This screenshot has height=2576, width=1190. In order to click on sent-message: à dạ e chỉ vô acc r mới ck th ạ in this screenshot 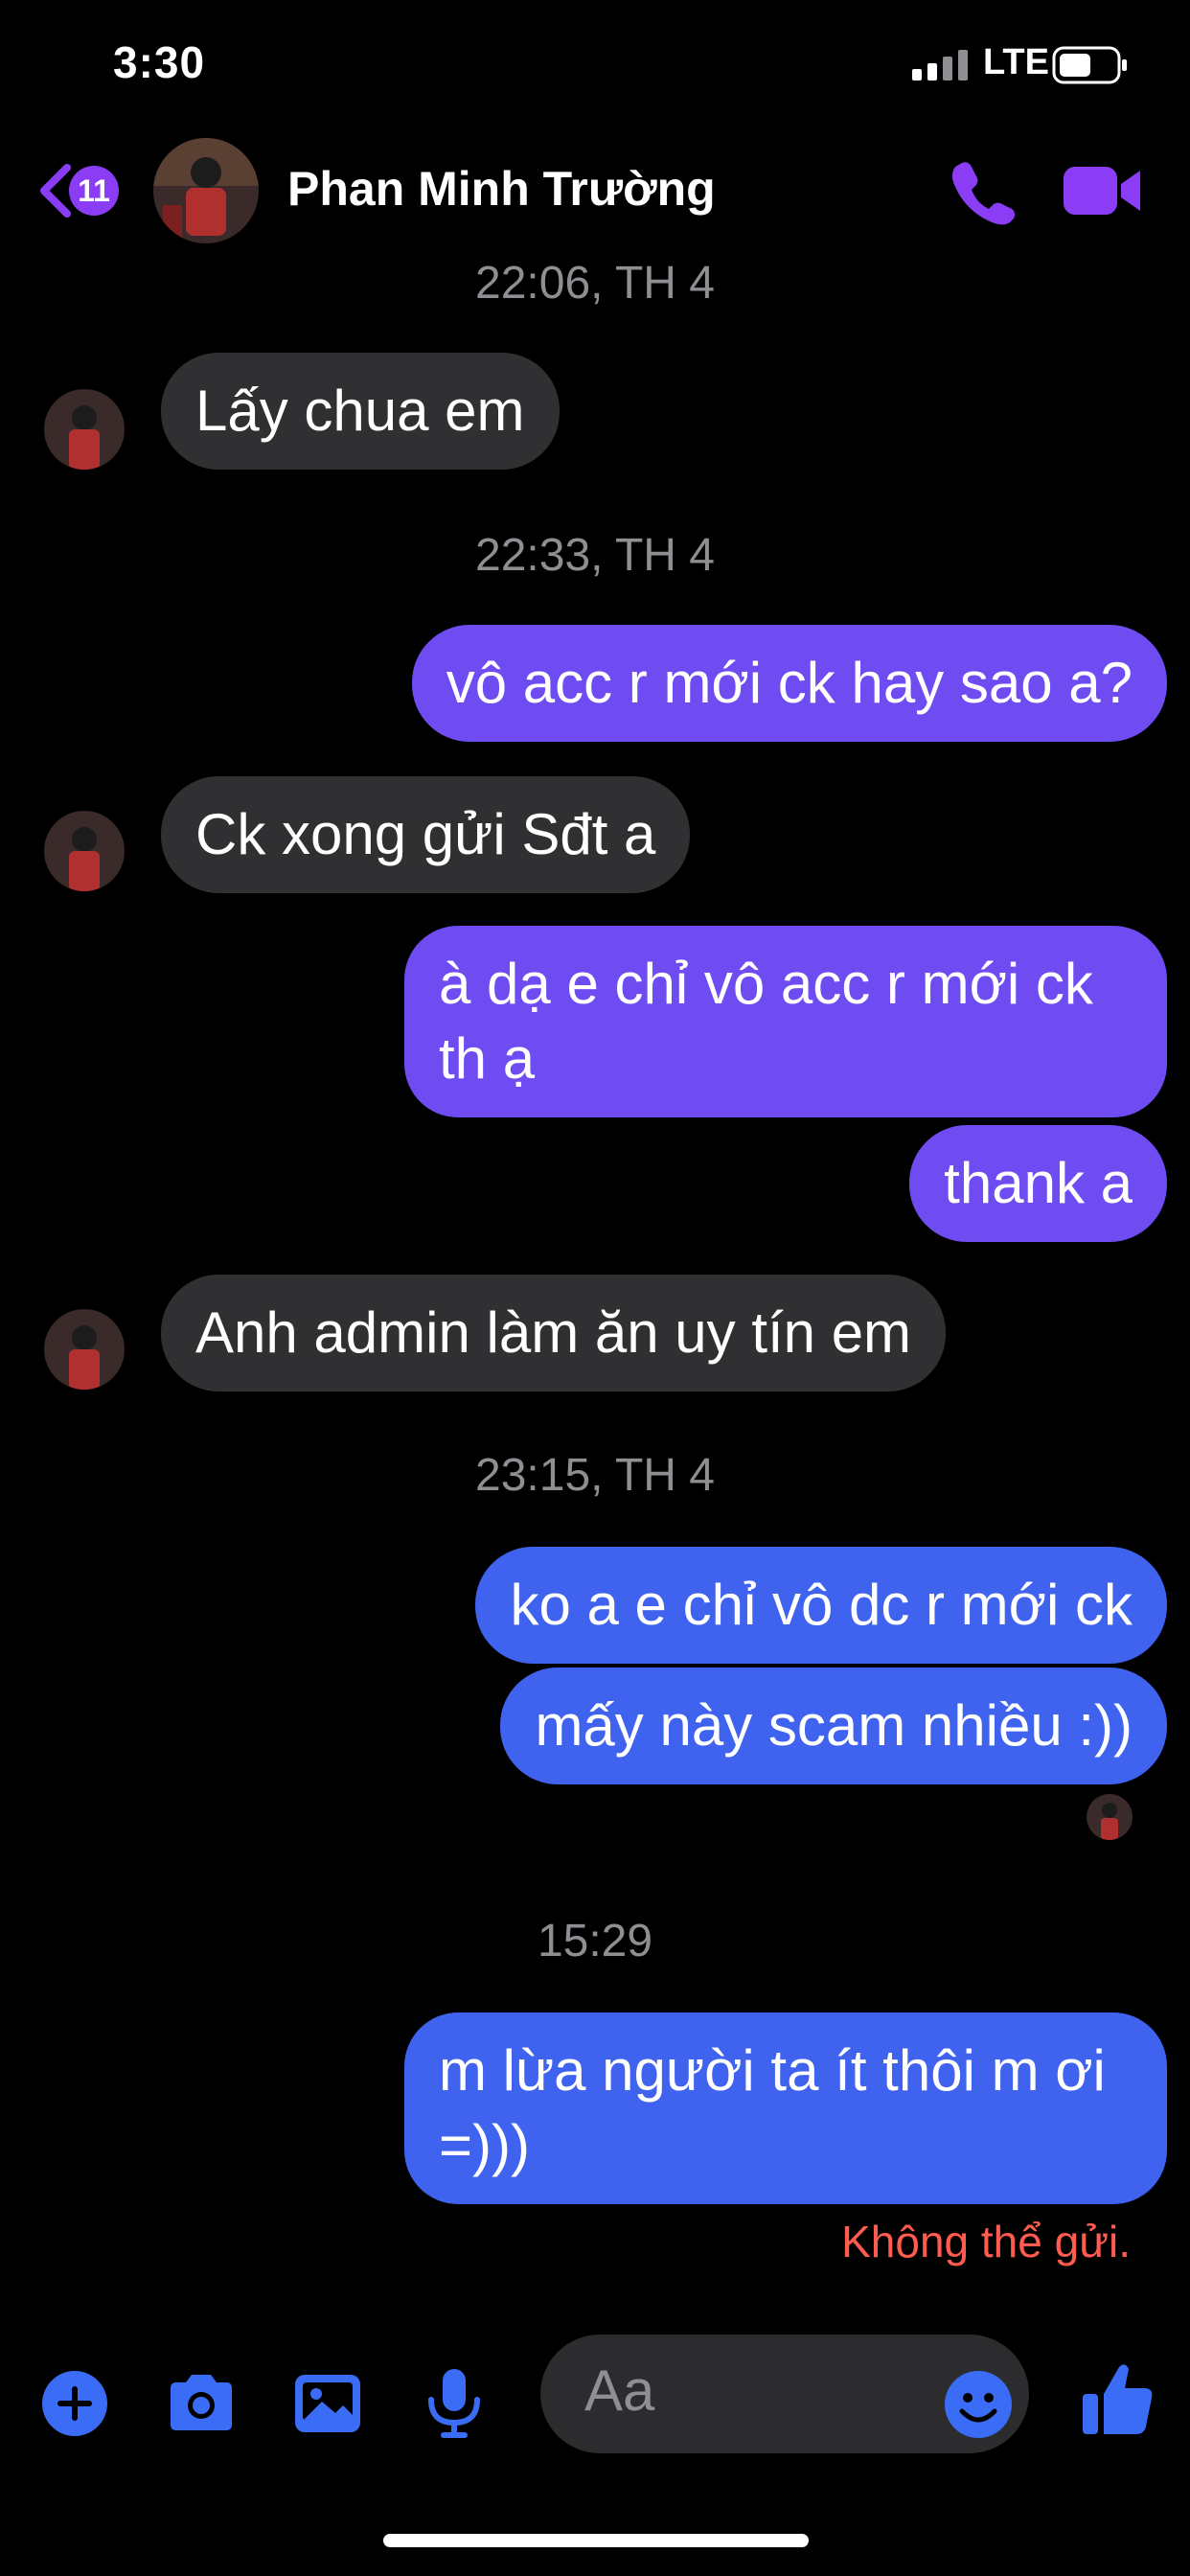, I will do `click(786, 1021)`.